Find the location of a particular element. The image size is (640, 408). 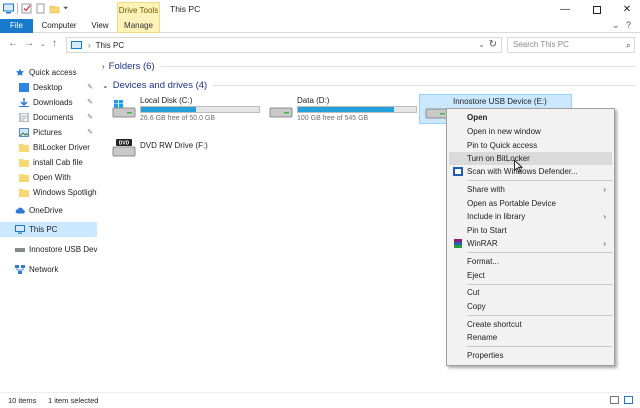

up-arrow-icon: ↑ is located at coordinates (54, 43).